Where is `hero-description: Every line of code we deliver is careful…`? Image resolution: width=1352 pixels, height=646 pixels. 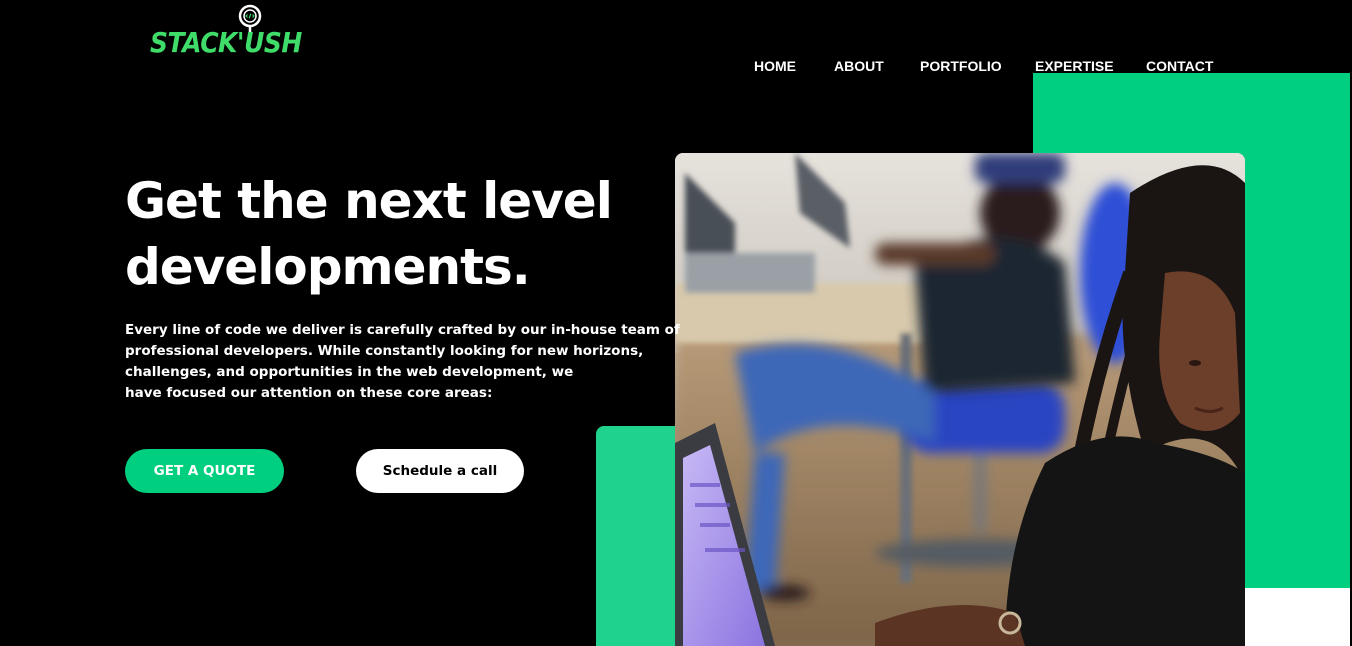 hero-description: Every line of code we deliver is careful… is located at coordinates (402, 362).